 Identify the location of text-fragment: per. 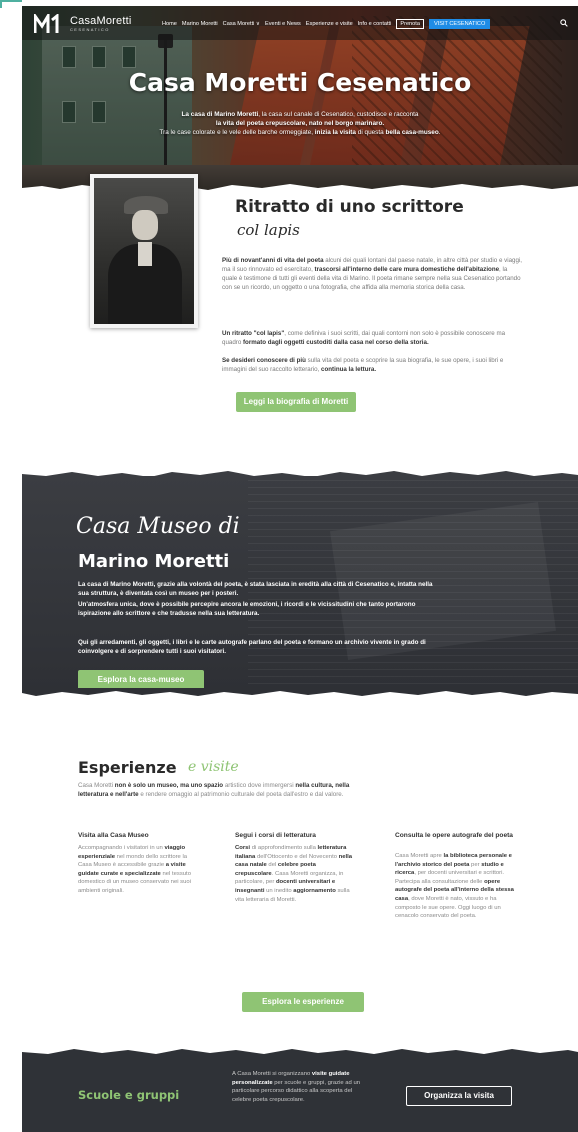
(475, 864).